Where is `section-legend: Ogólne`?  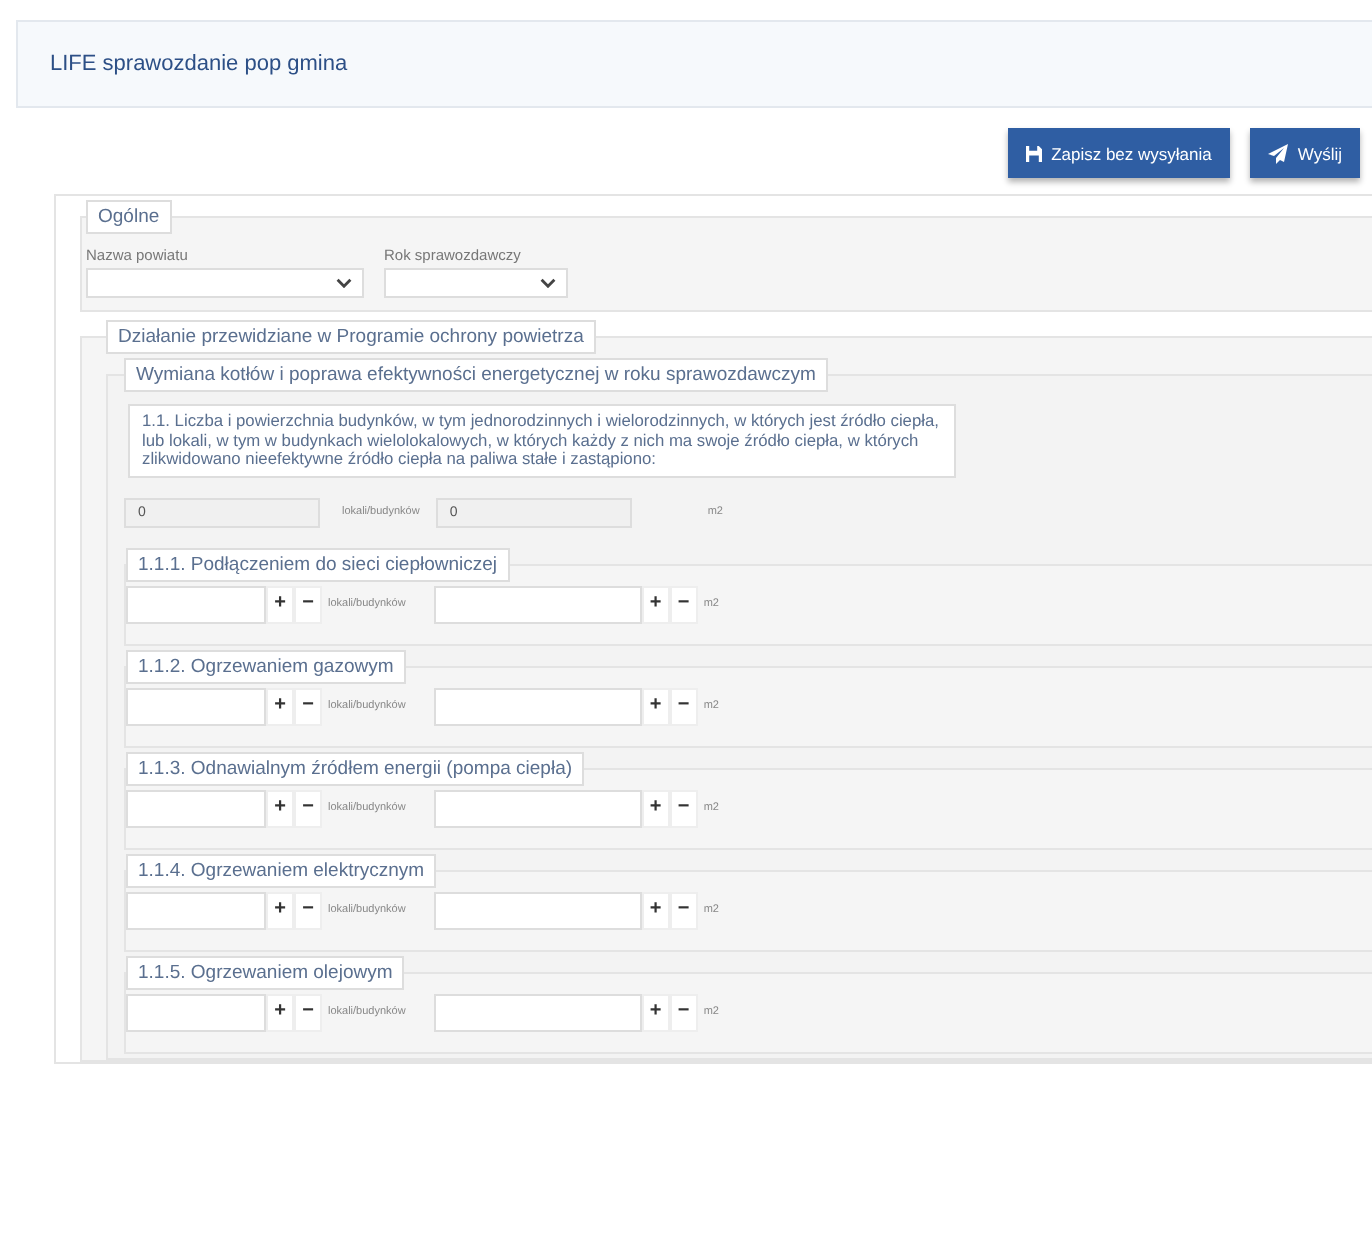
section-legend: Ogólne is located at coordinates (129, 217).